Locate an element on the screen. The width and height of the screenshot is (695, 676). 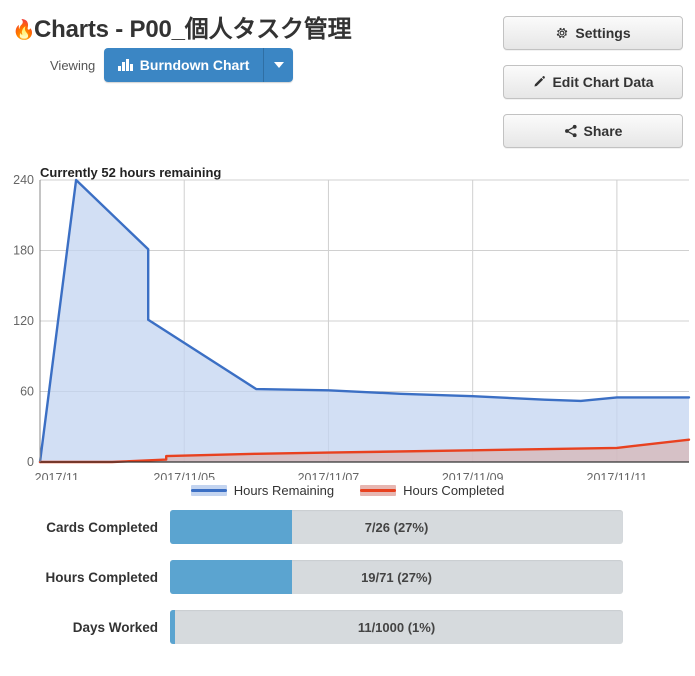
svg-text: 2017/11/07 is located at coordinates (329, 475).